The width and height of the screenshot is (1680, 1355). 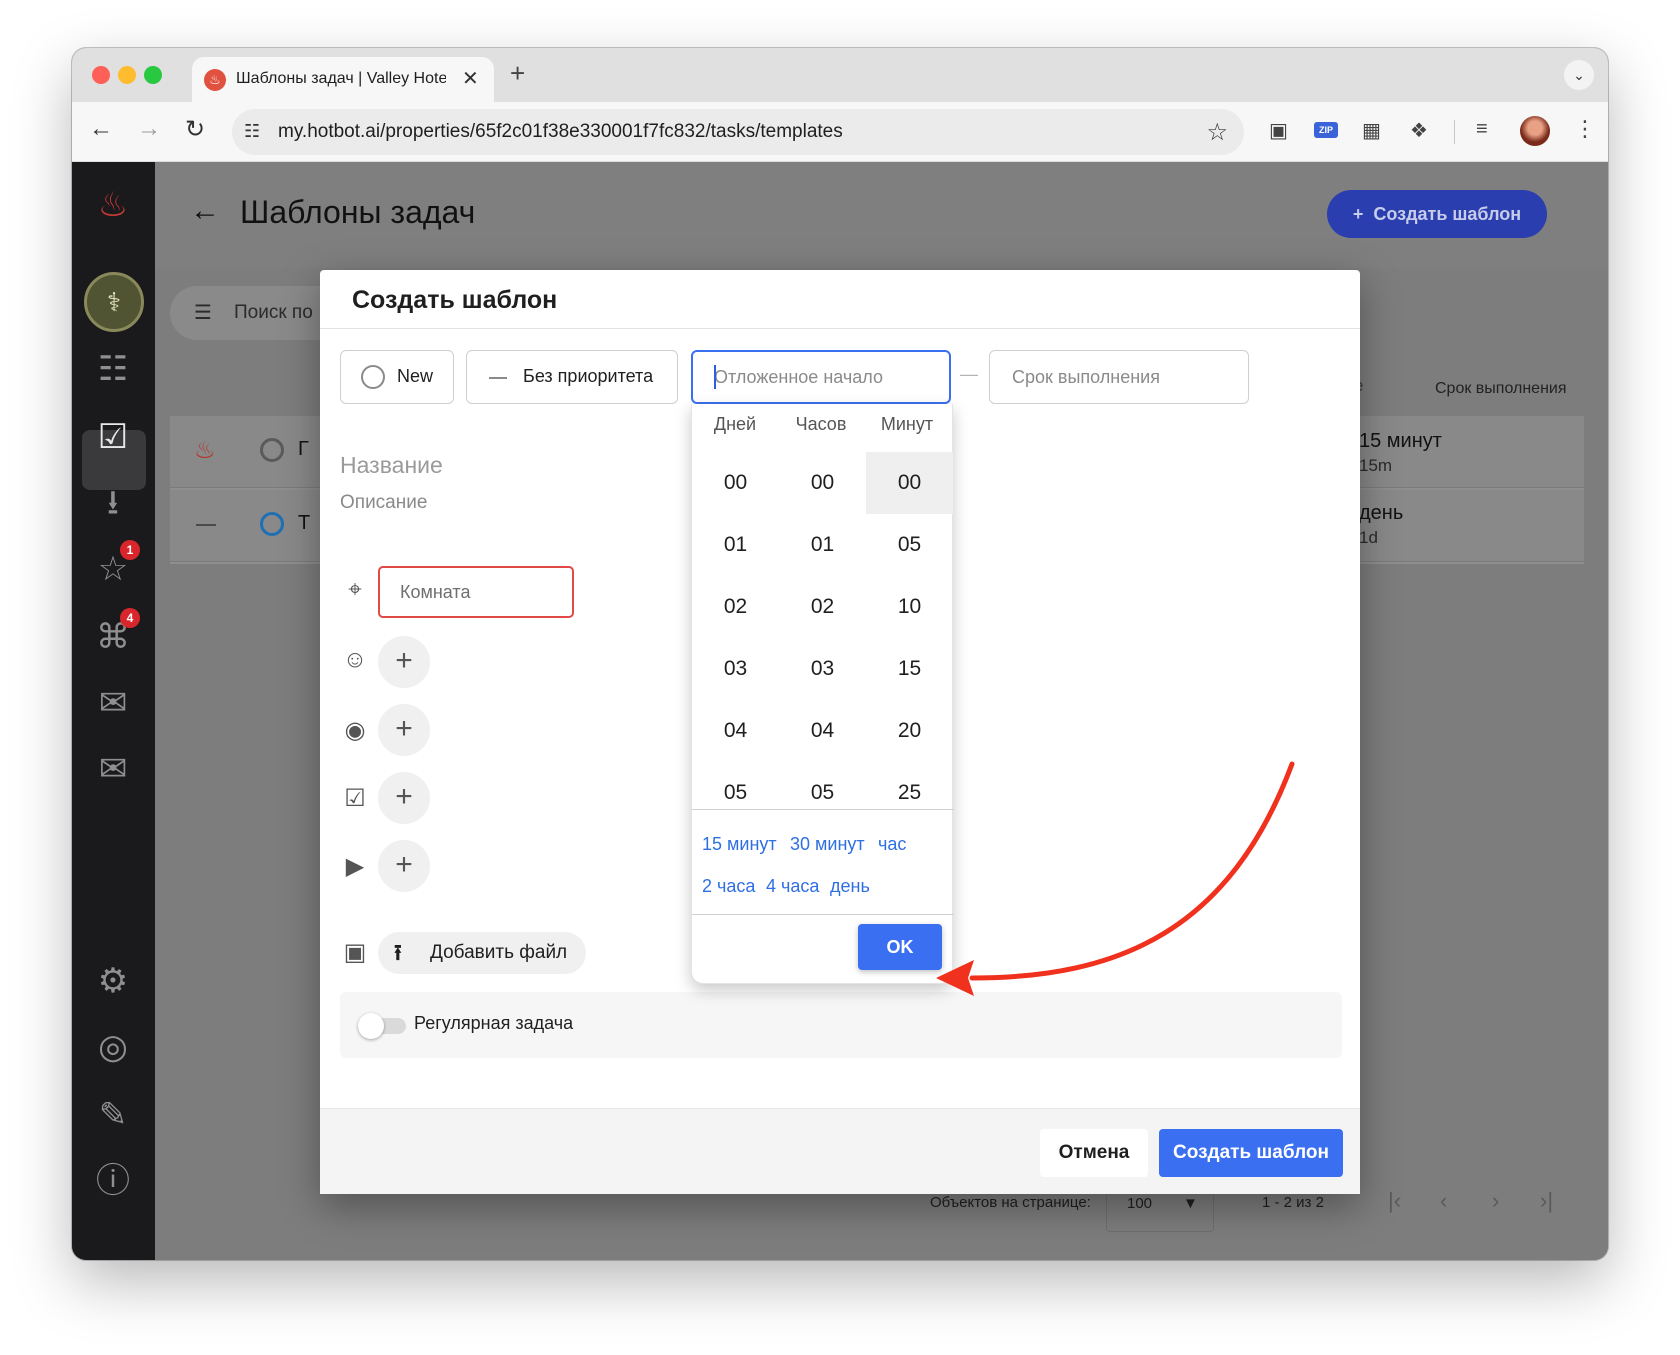 What do you see at coordinates (113, 437) in the screenshot?
I see `tasks-checkbox-icon: ☑` at bounding box center [113, 437].